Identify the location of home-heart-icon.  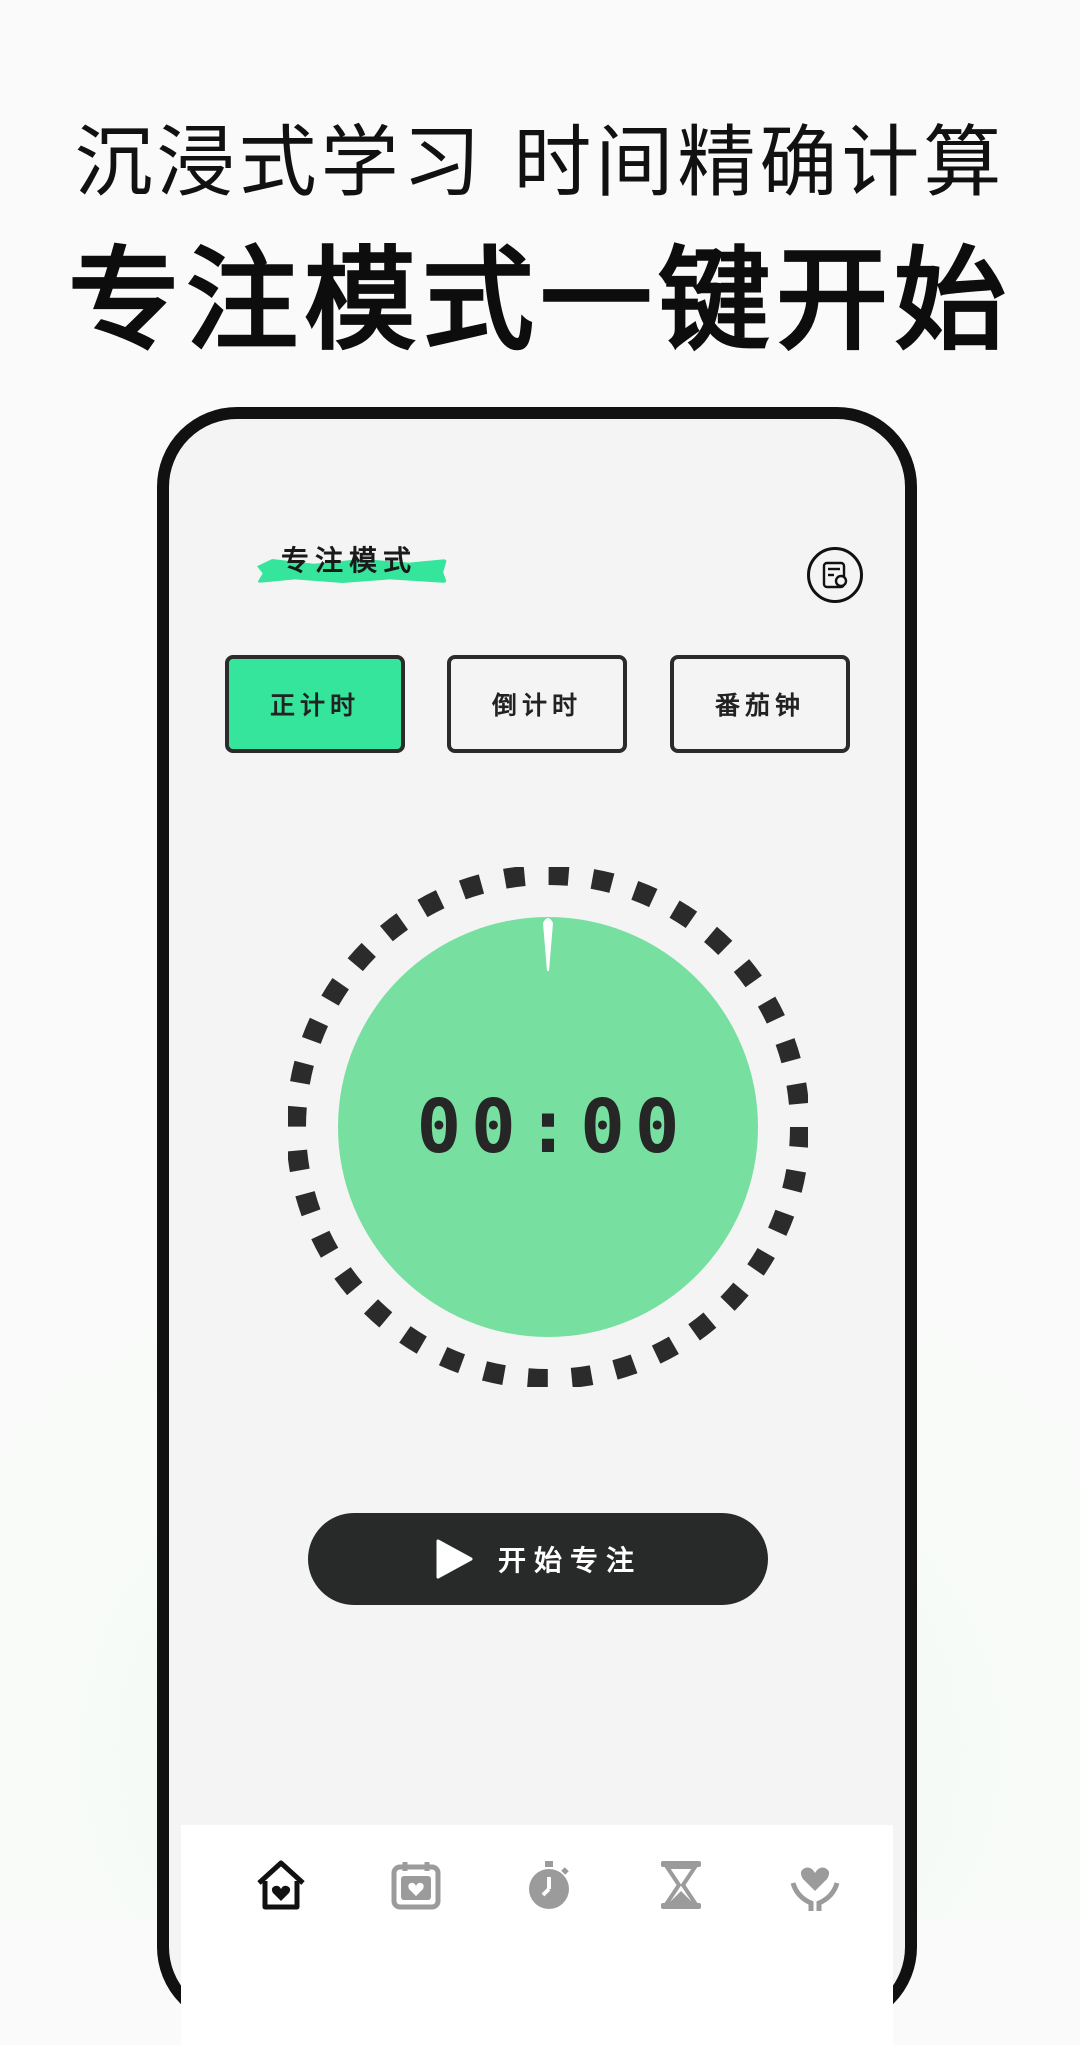
(281, 1885).